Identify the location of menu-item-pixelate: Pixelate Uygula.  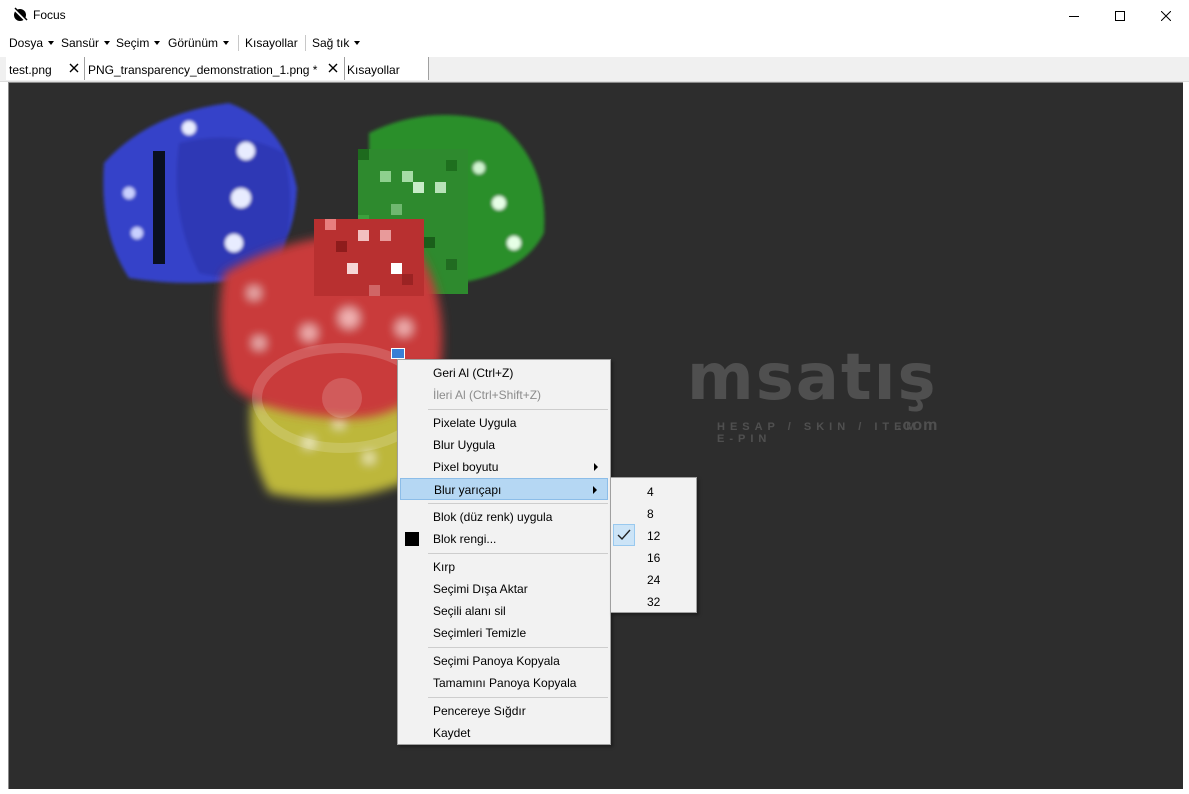
(504, 423).